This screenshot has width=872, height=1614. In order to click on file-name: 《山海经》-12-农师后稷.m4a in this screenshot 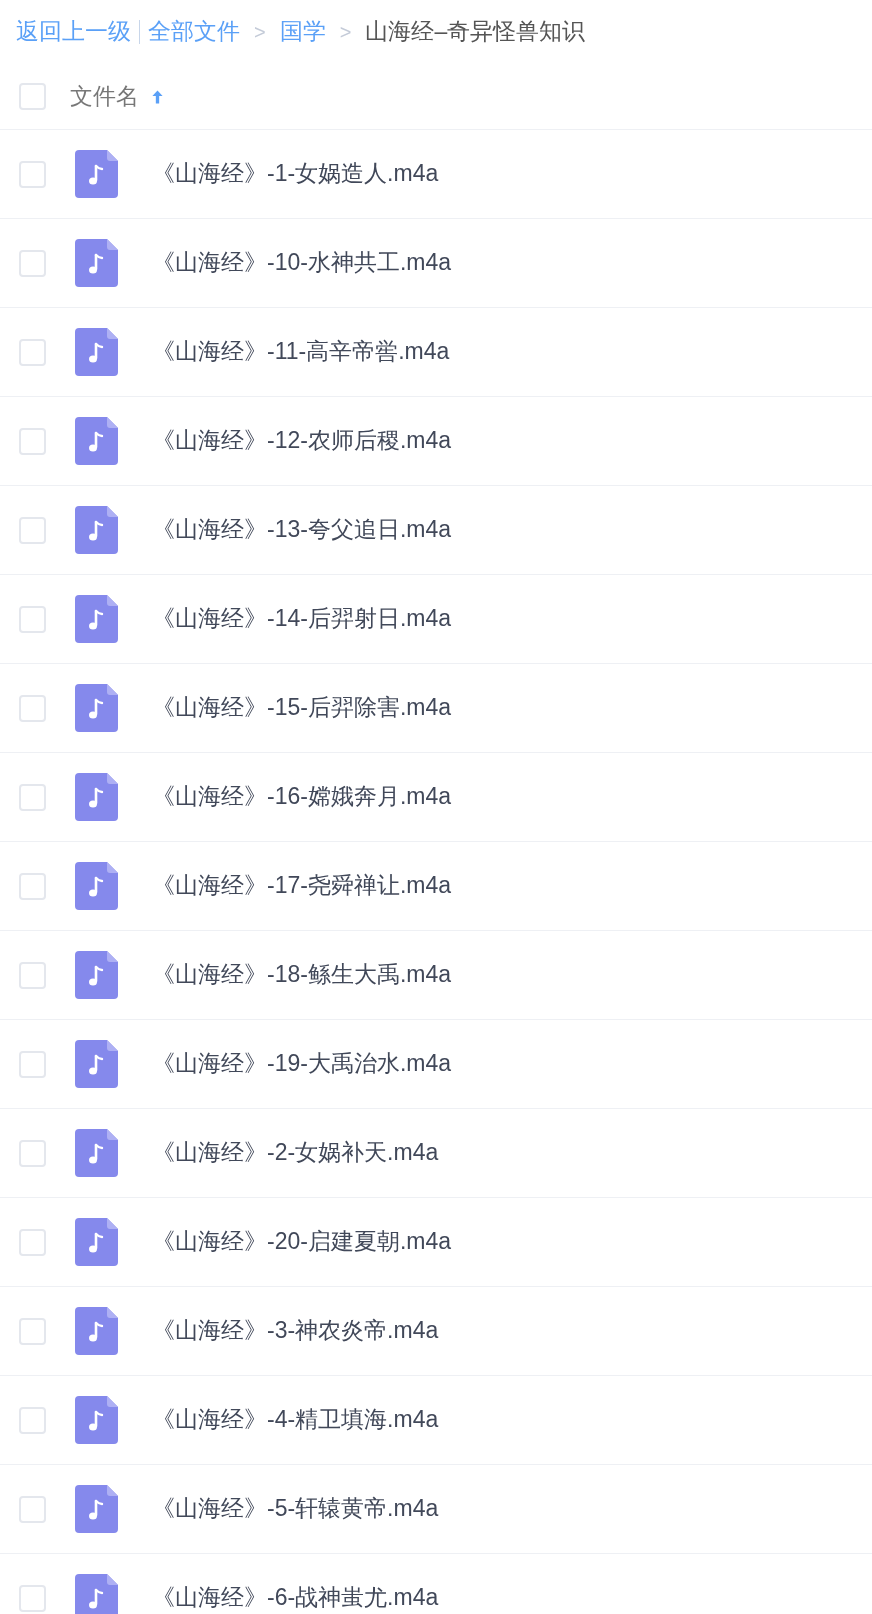, I will do `click(302, 441)`.